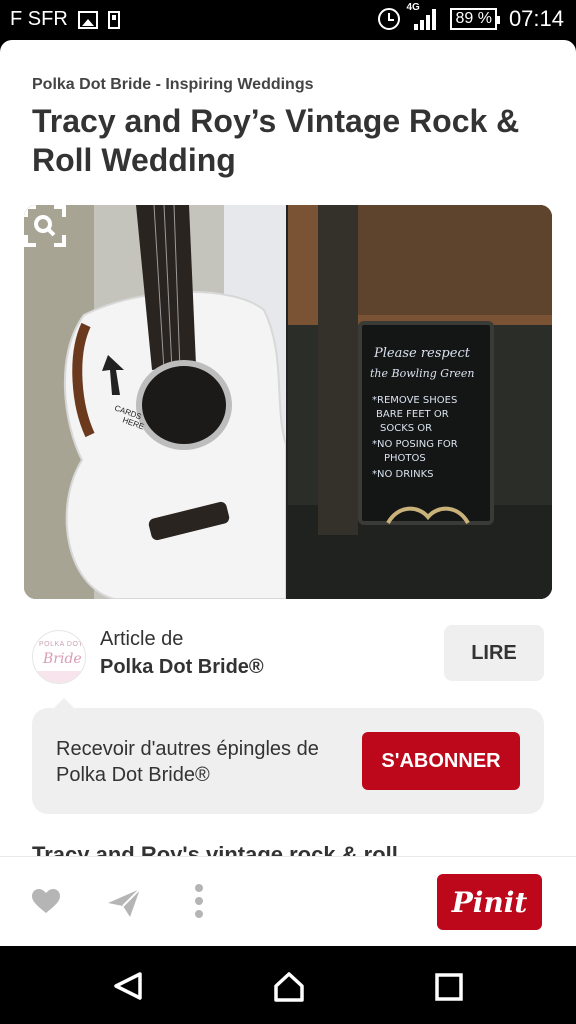  I want to click on pin-source: Polka Dot Bride - Inspiring Weddings, so click(173, 85).